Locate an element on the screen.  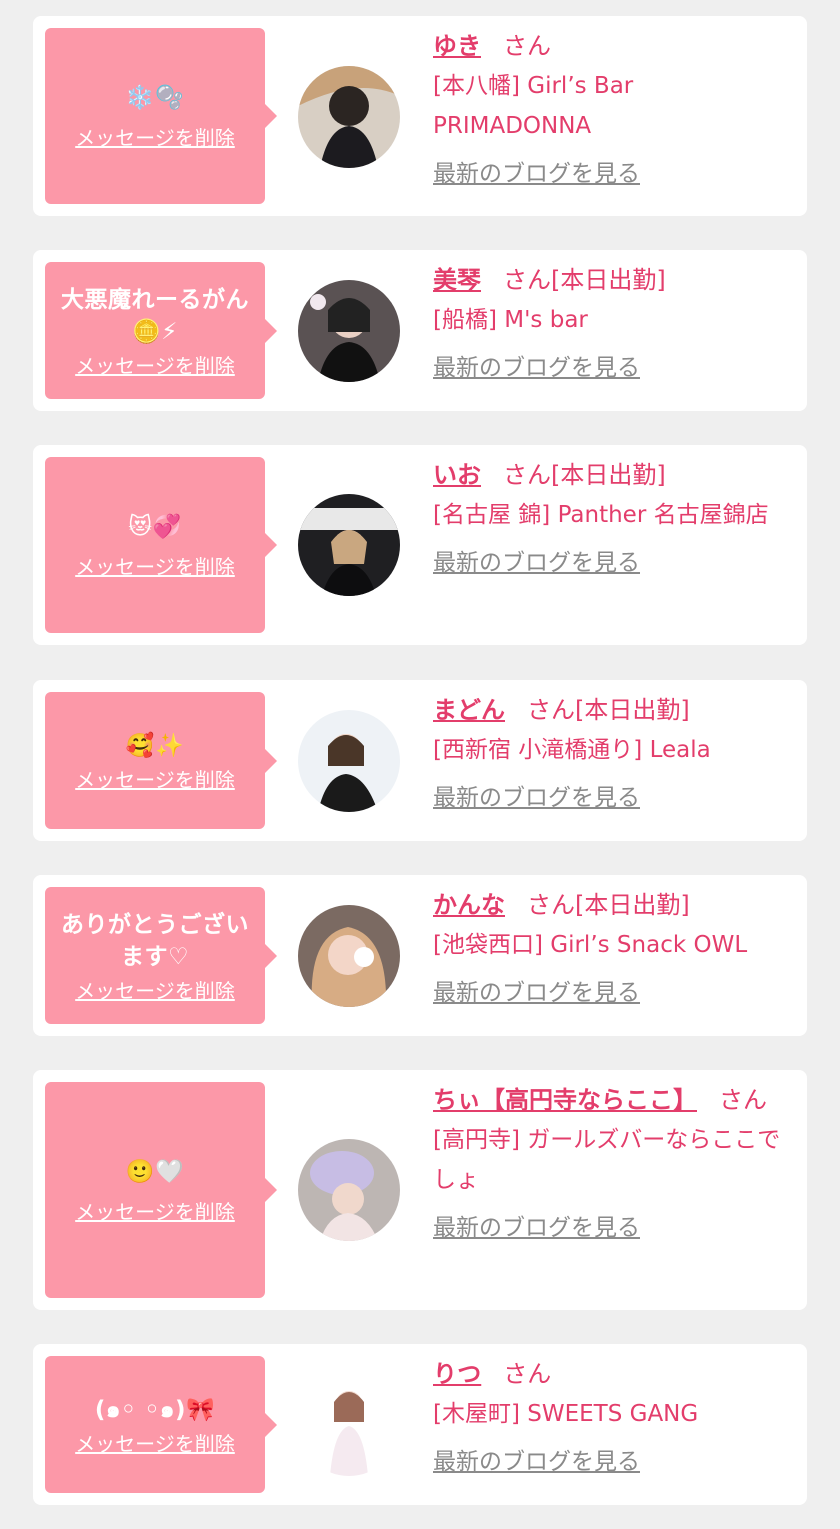
girl-name-link: まどん is located at coordinates (469, 710).